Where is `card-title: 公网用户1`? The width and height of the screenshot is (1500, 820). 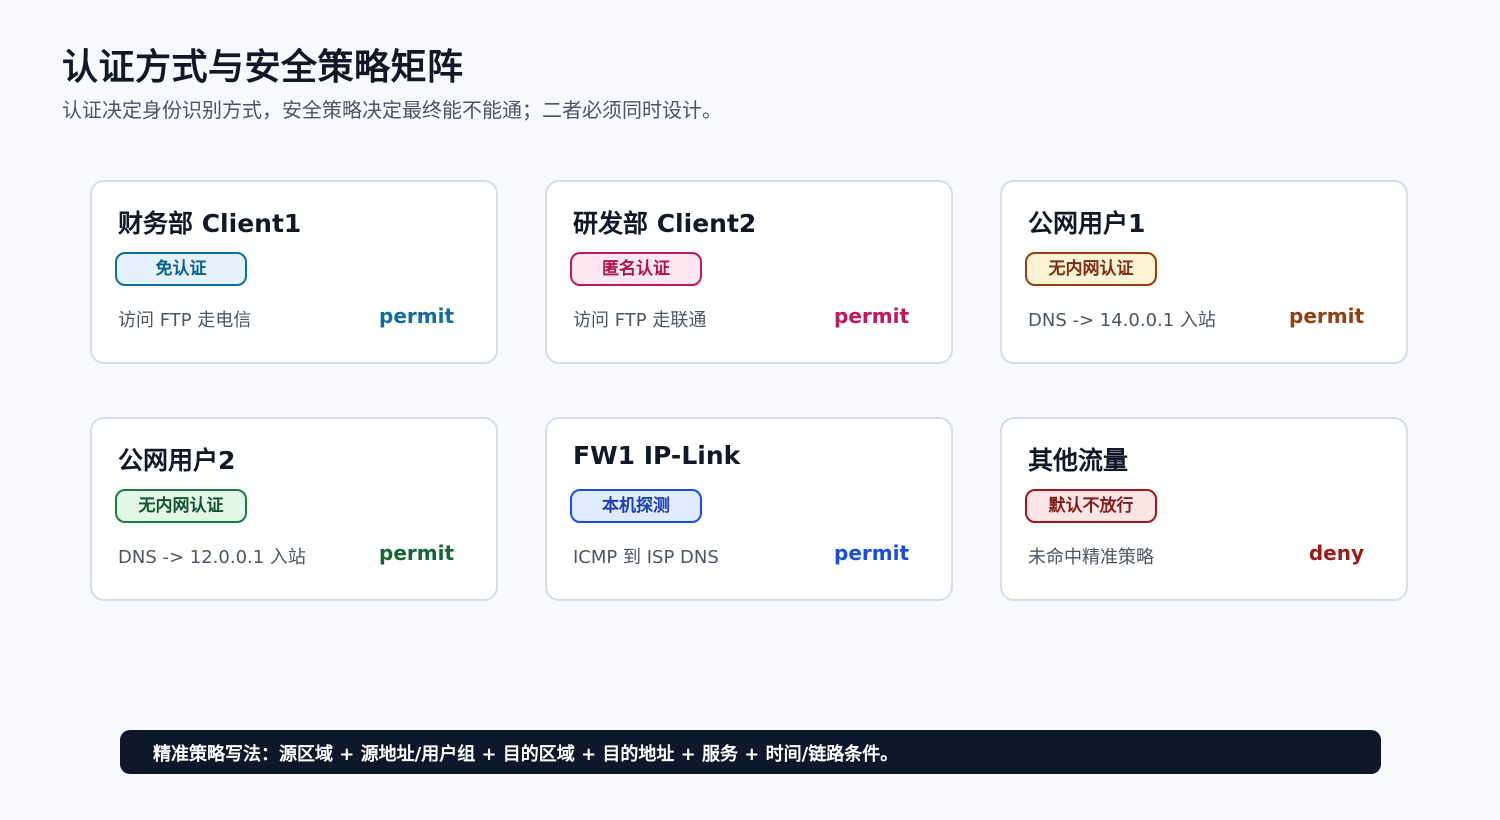
card-title: 公网用户1 is located at coordinates (1087, 223).